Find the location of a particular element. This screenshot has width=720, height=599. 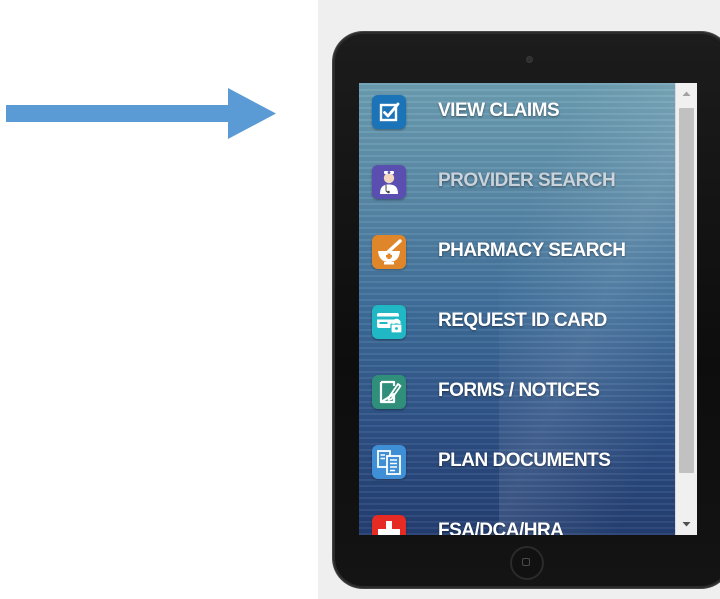

id-card-lock-icon is located at coordinates (389, 322).